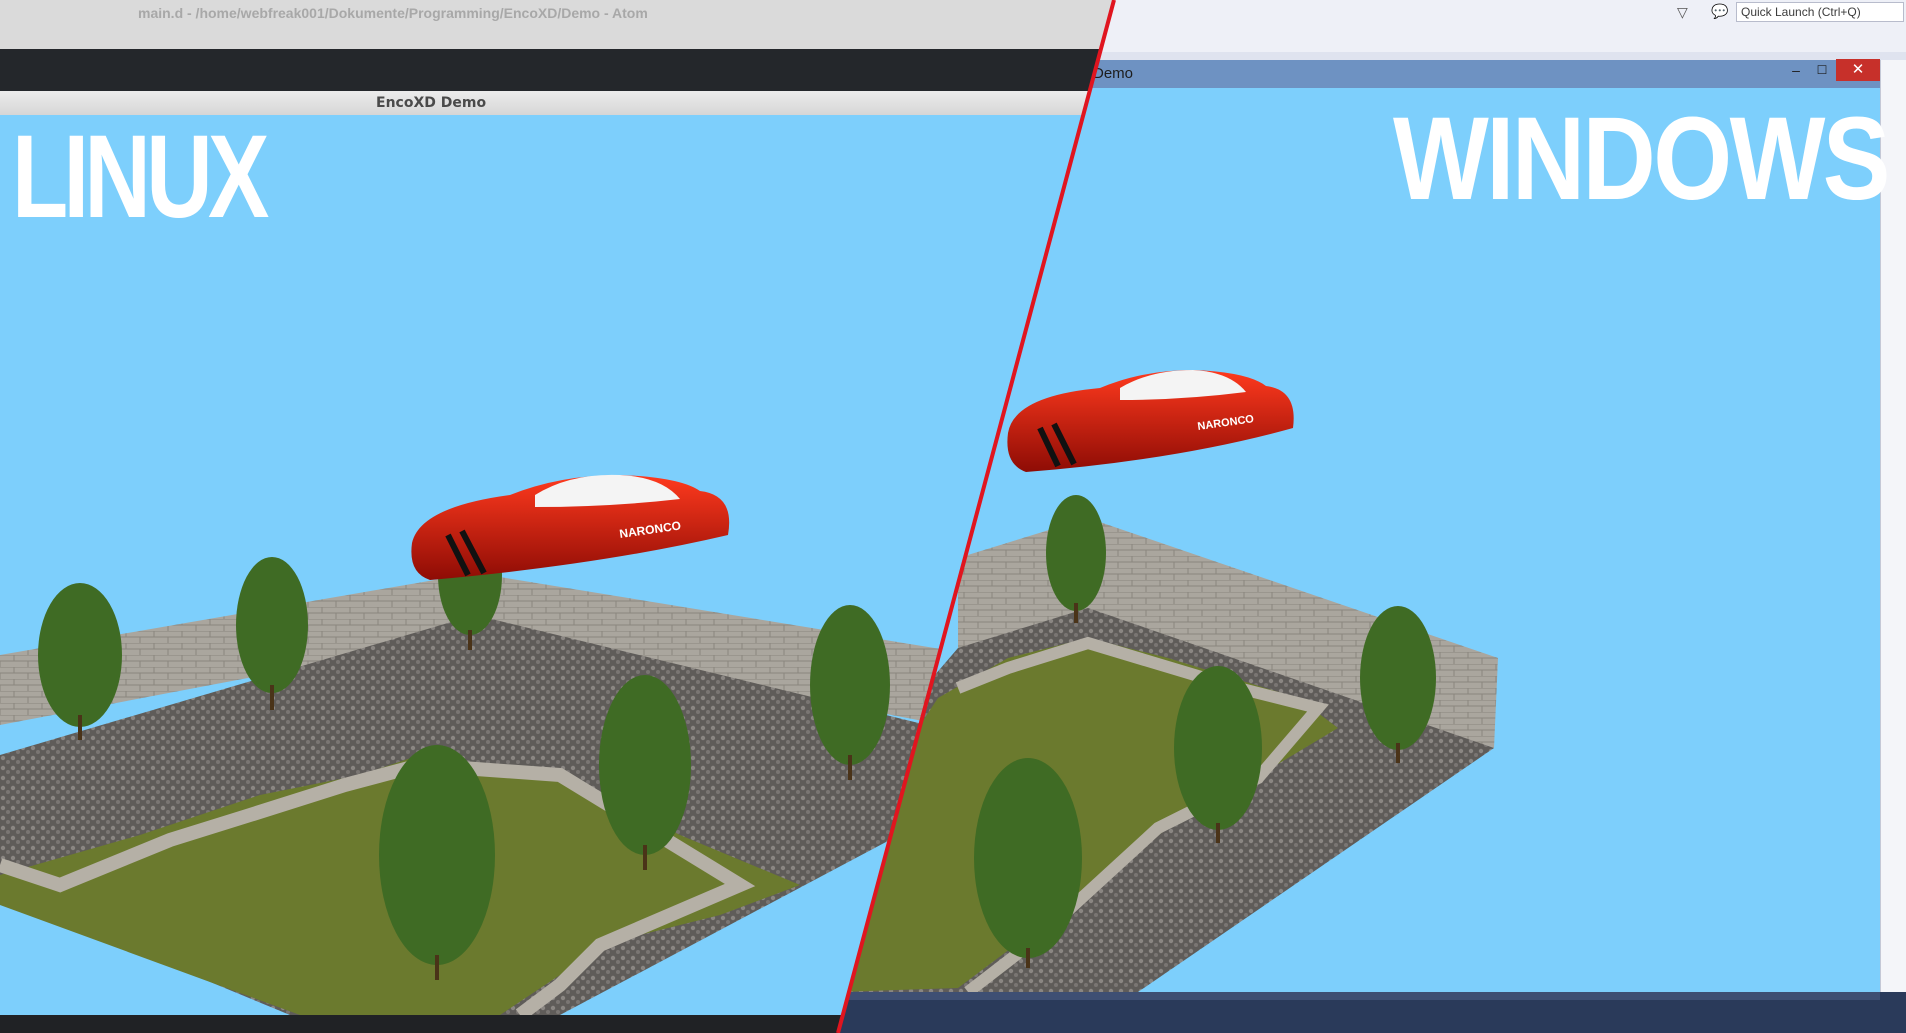  I want to click on windows-window-titlebar, so click(1480, 74).